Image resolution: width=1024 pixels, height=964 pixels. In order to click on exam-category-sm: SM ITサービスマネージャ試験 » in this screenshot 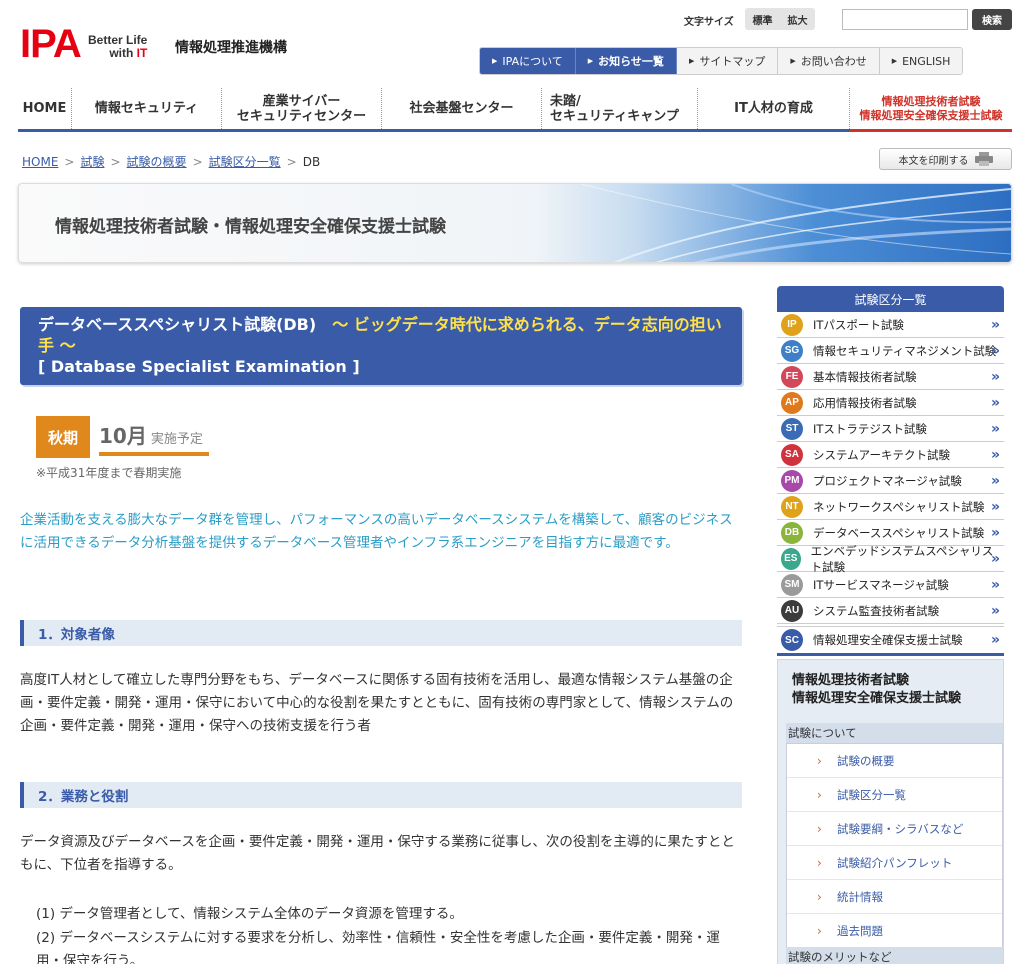, I will do `click(890, 585)`.